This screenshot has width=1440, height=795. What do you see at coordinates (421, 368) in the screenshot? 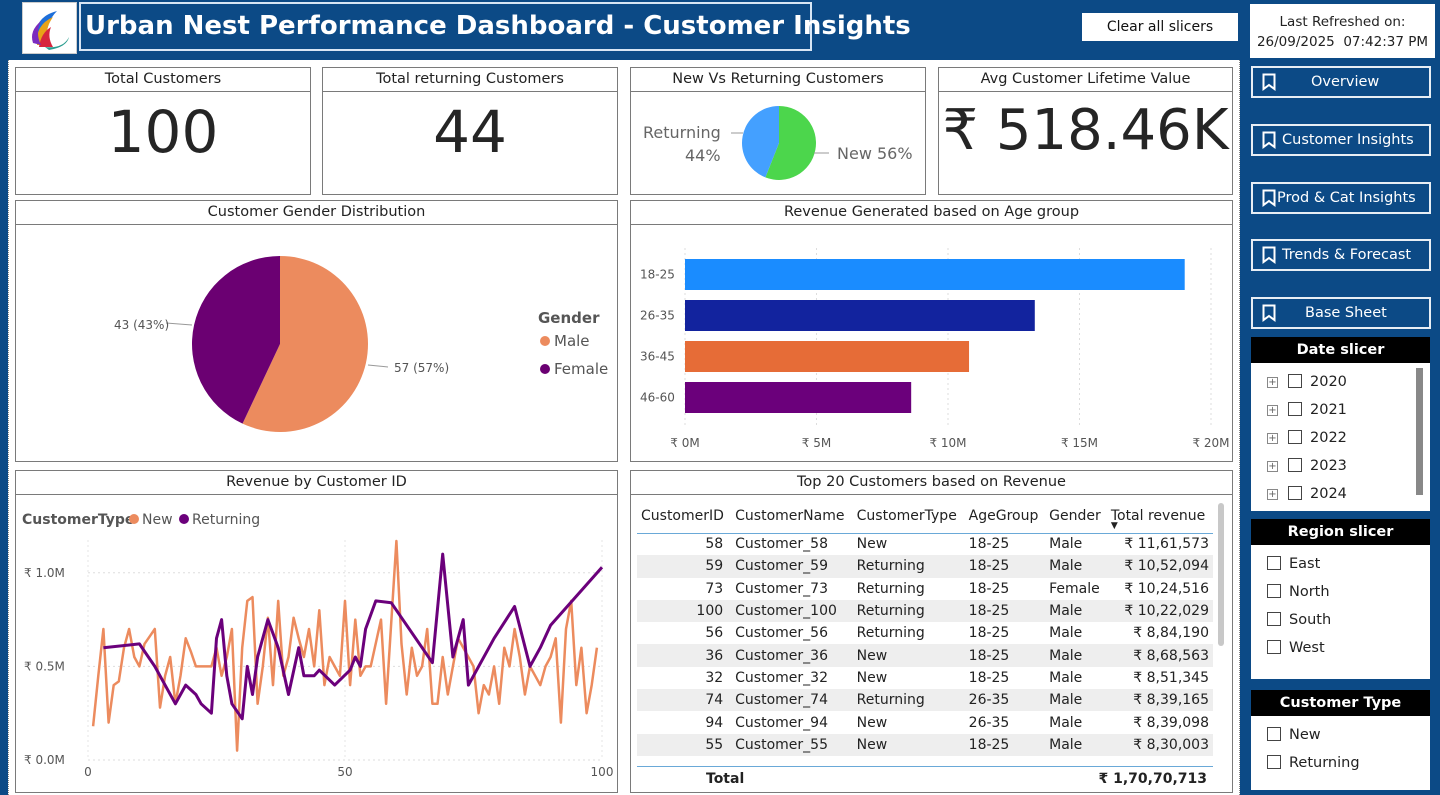
I see `gender-label-male: 57 (57%)` at bounding box center [421, 368].